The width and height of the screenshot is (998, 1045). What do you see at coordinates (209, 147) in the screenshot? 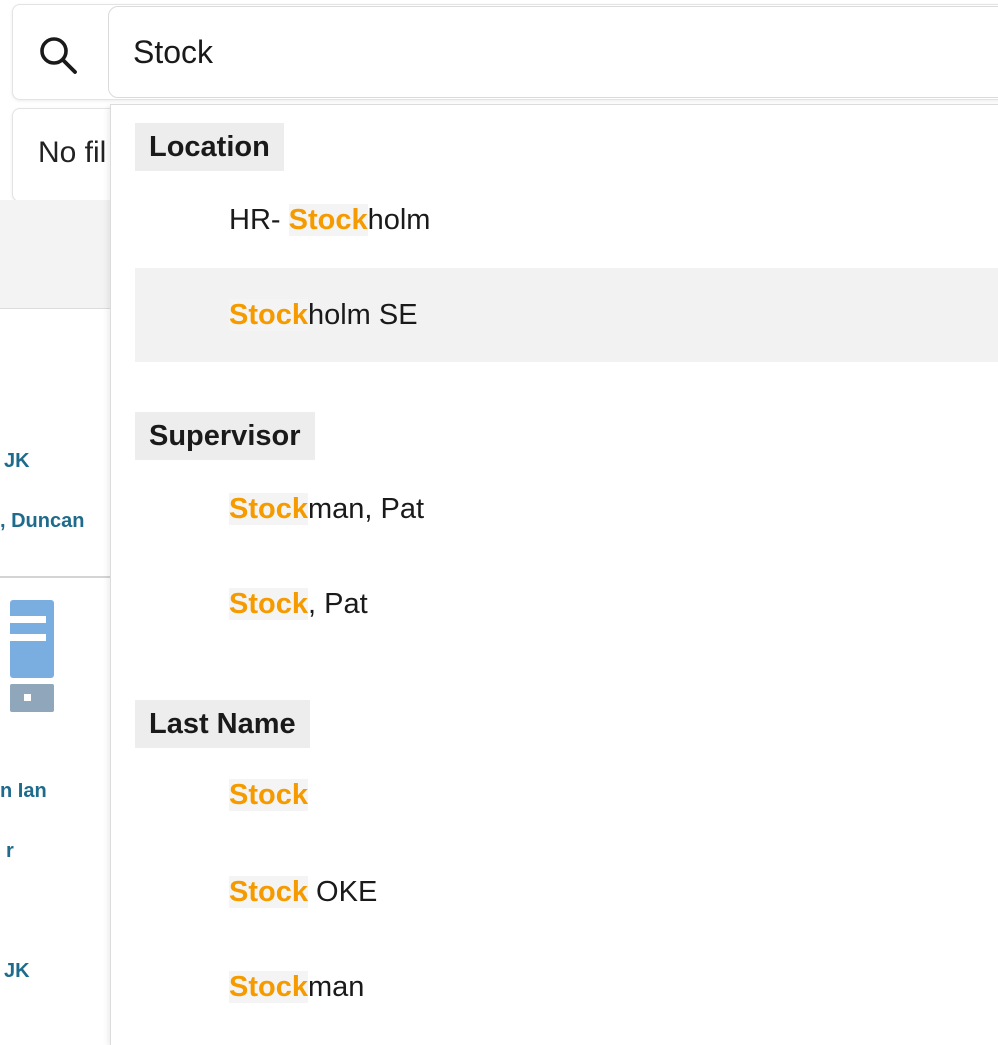
I see `group-header-location: Location` at bounding box center [209, 147].